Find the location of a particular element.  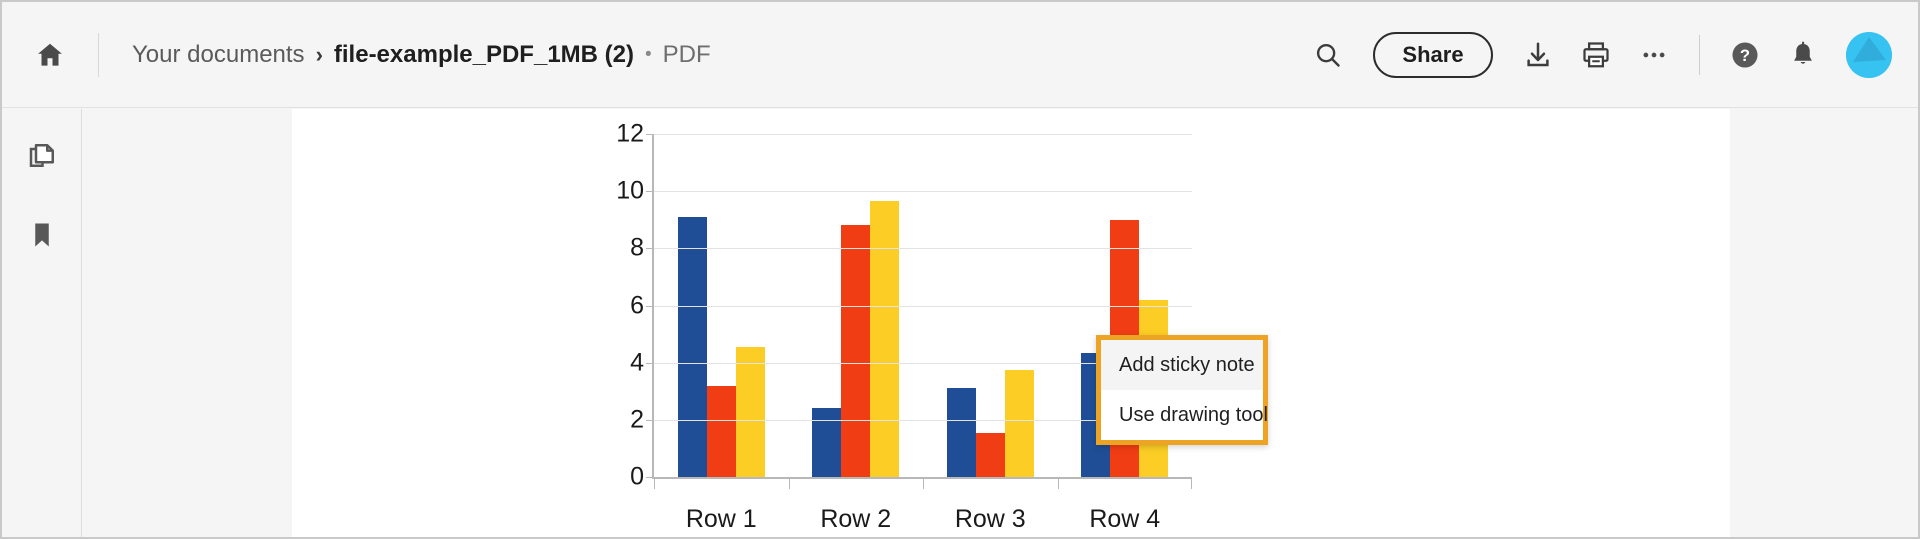

chart-y-tick-label: 10 is located at coordinates (630, 190).